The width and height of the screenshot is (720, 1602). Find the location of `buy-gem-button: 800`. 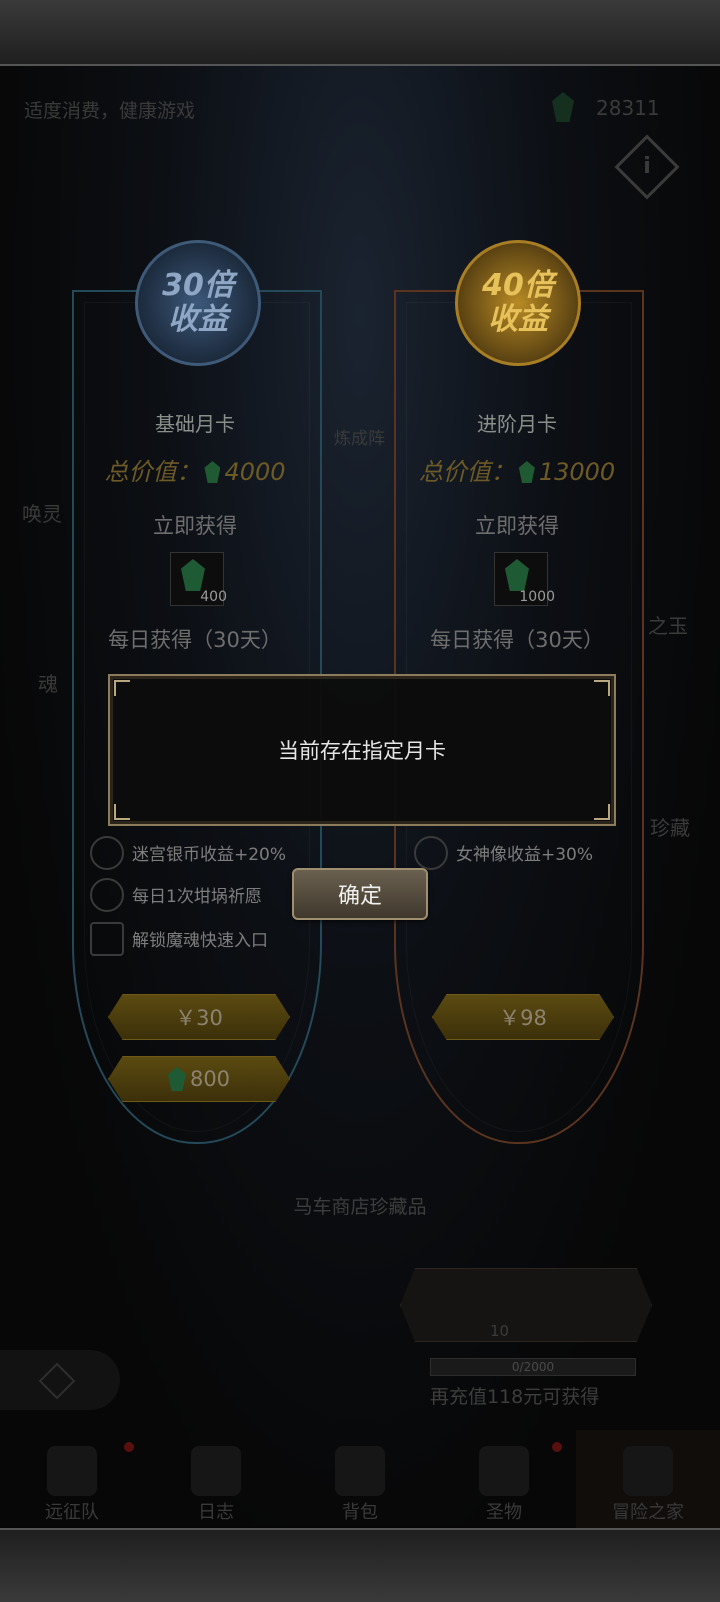

buy-gem-button: 800 is located at coordinates (199, 1079).